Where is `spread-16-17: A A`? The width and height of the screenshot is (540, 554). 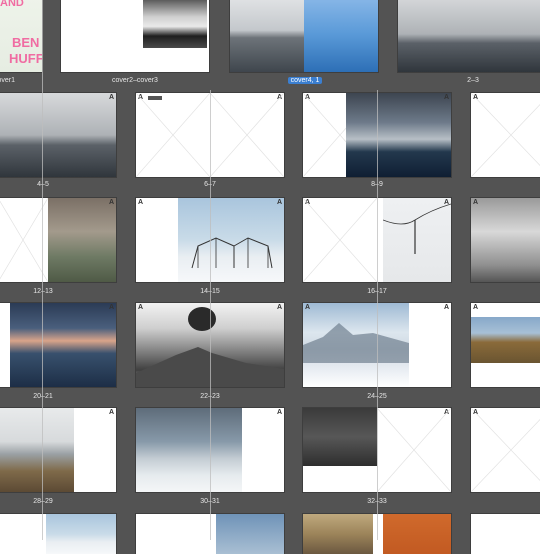
spread-16-17: A A is located at coordinates (377, 240).